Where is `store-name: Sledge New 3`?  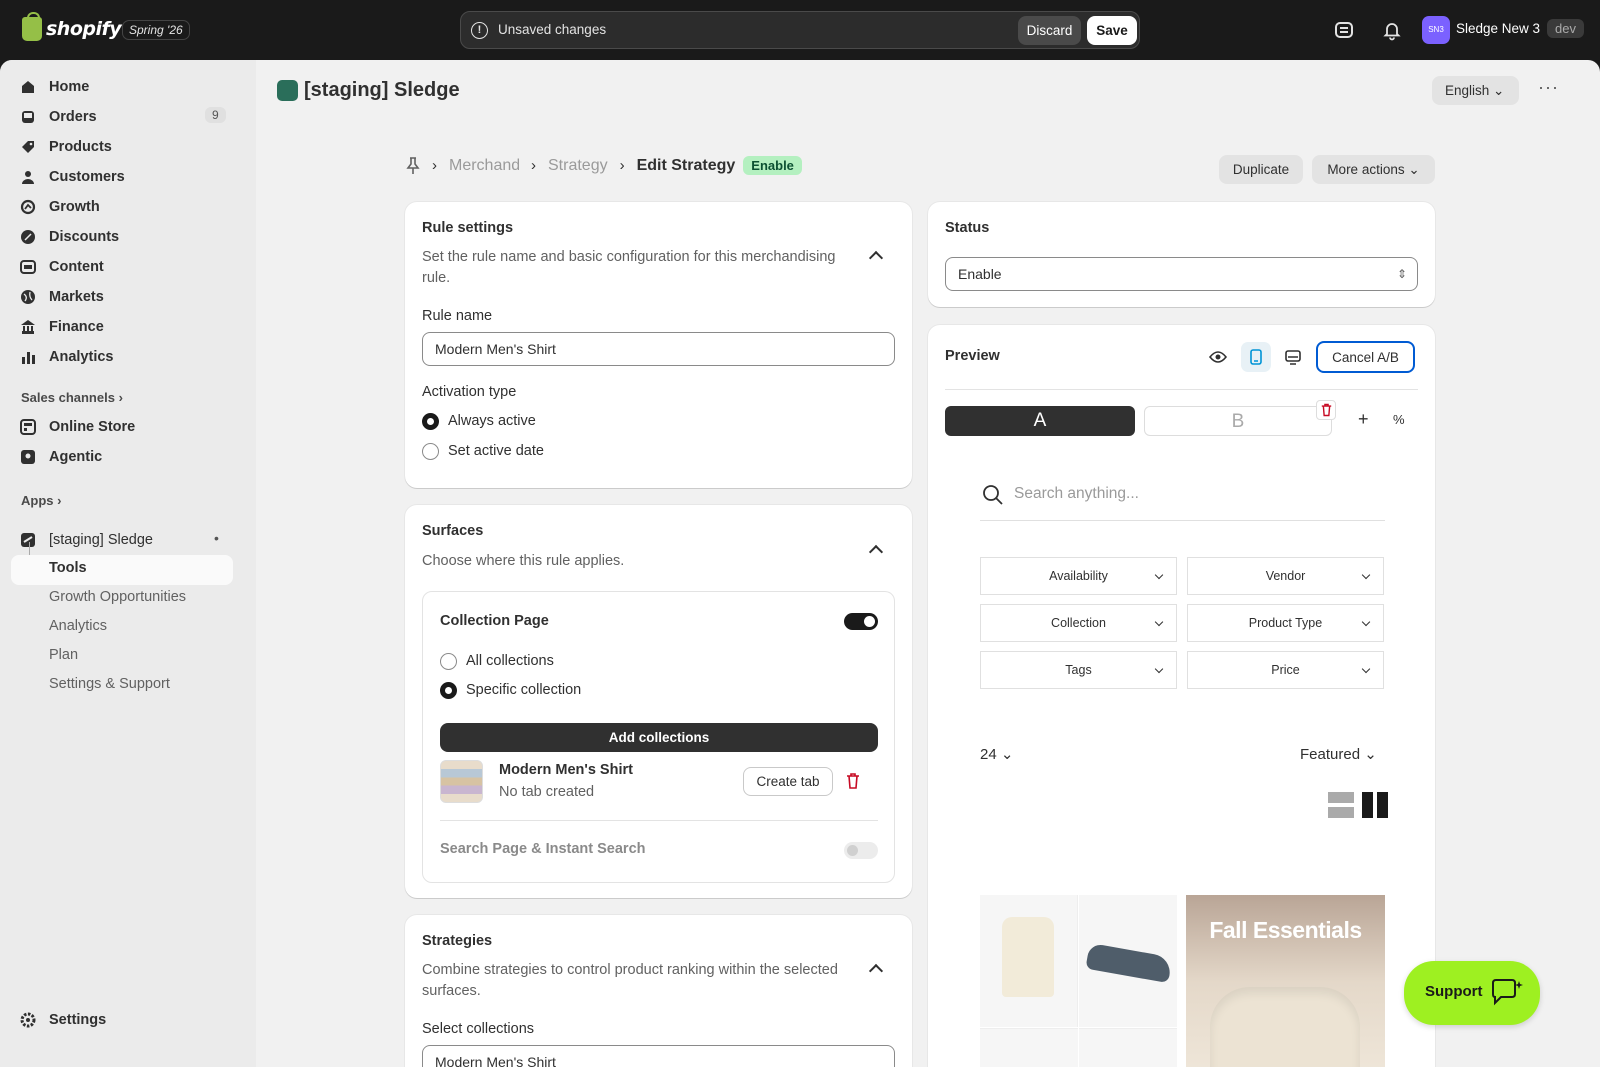
store-name: Sledge New 3 is located at coordinates (1498, 28).